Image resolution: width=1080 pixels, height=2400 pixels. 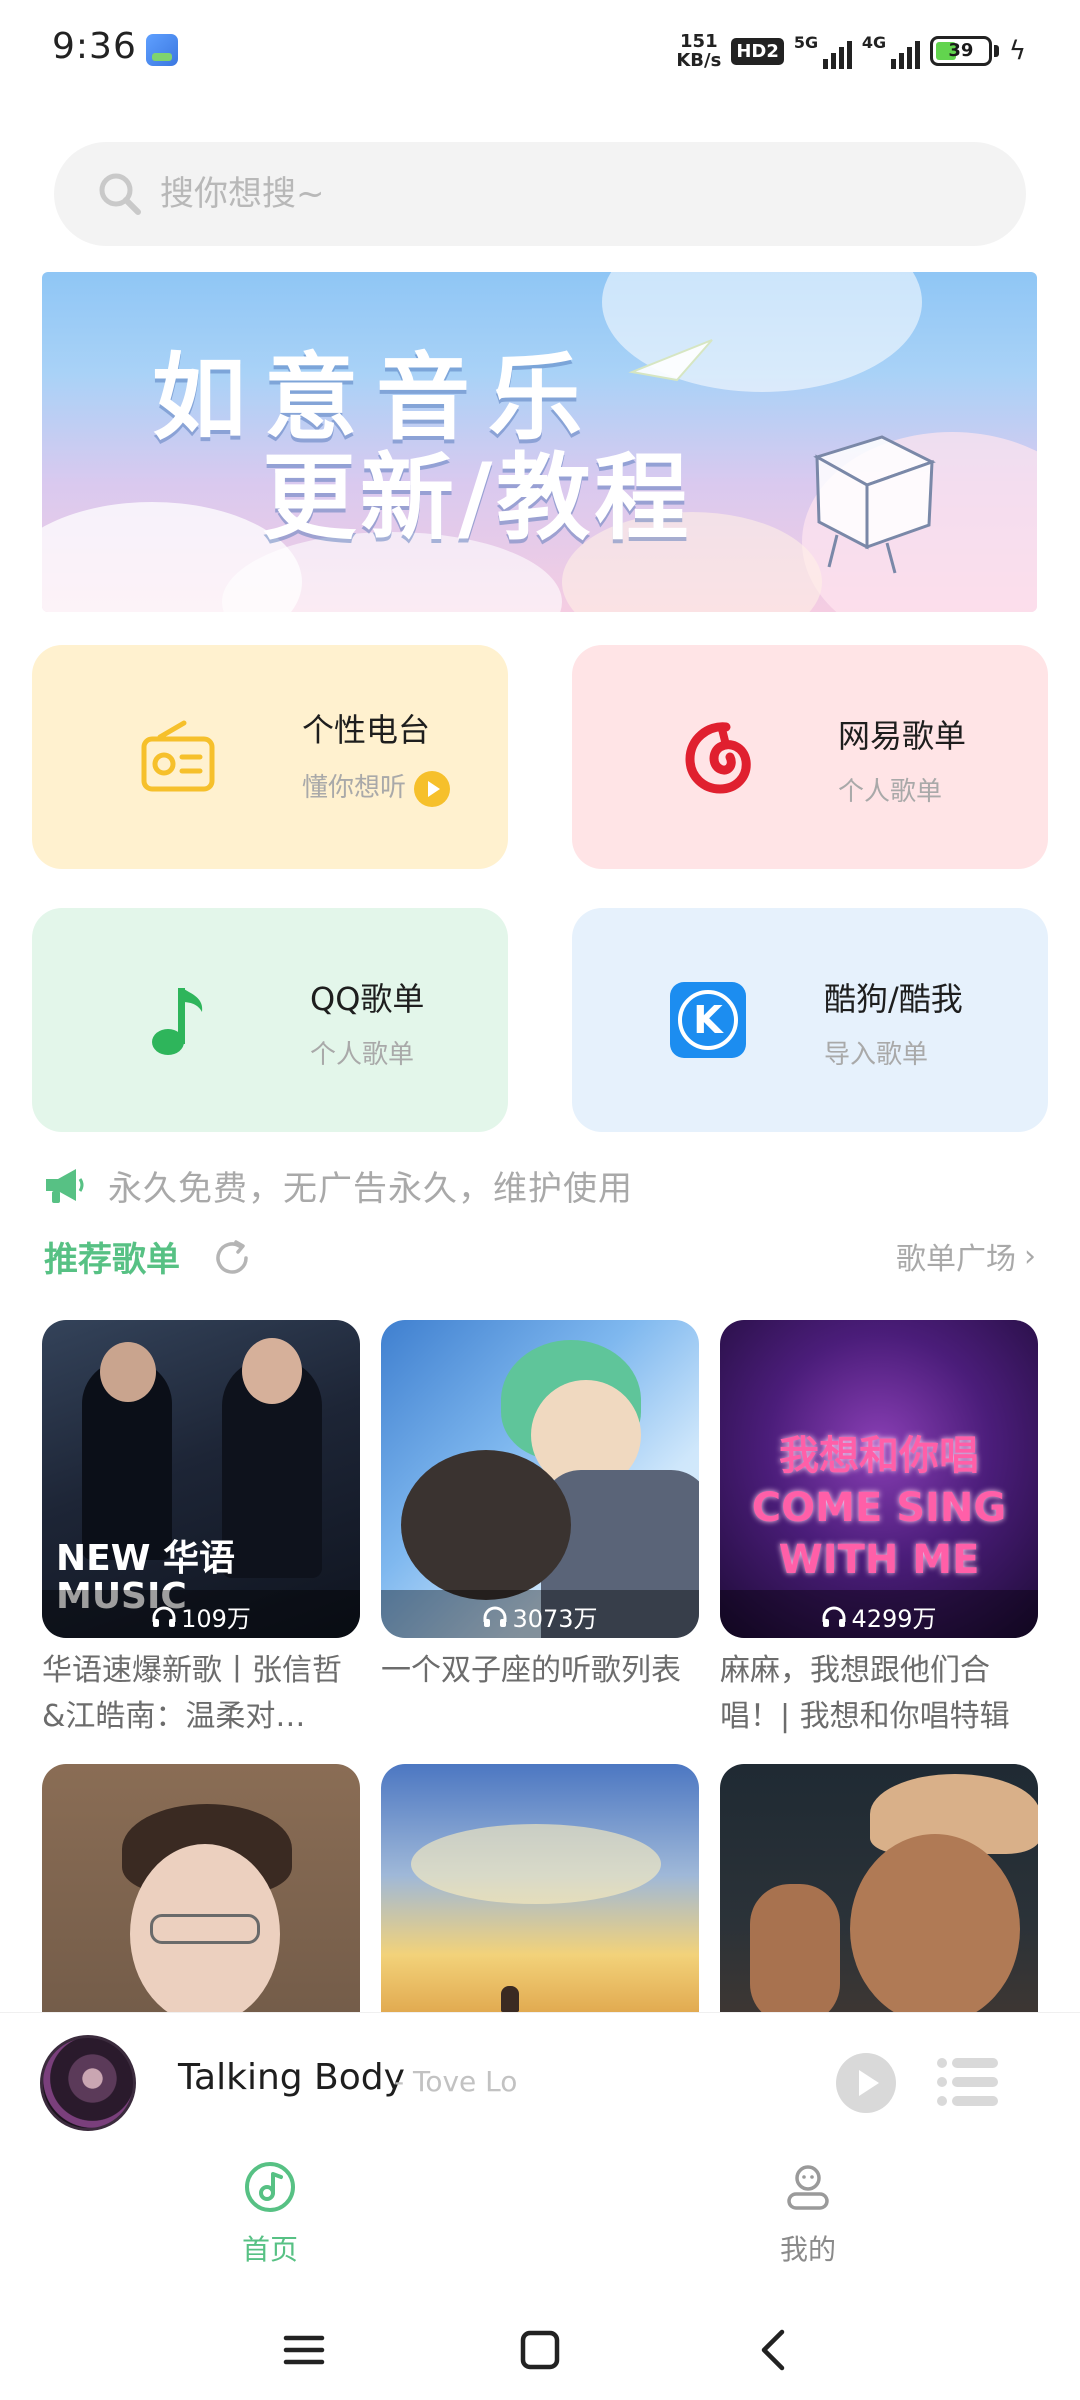 I want to click on play-circle-icon, so click(x=432, y=788).